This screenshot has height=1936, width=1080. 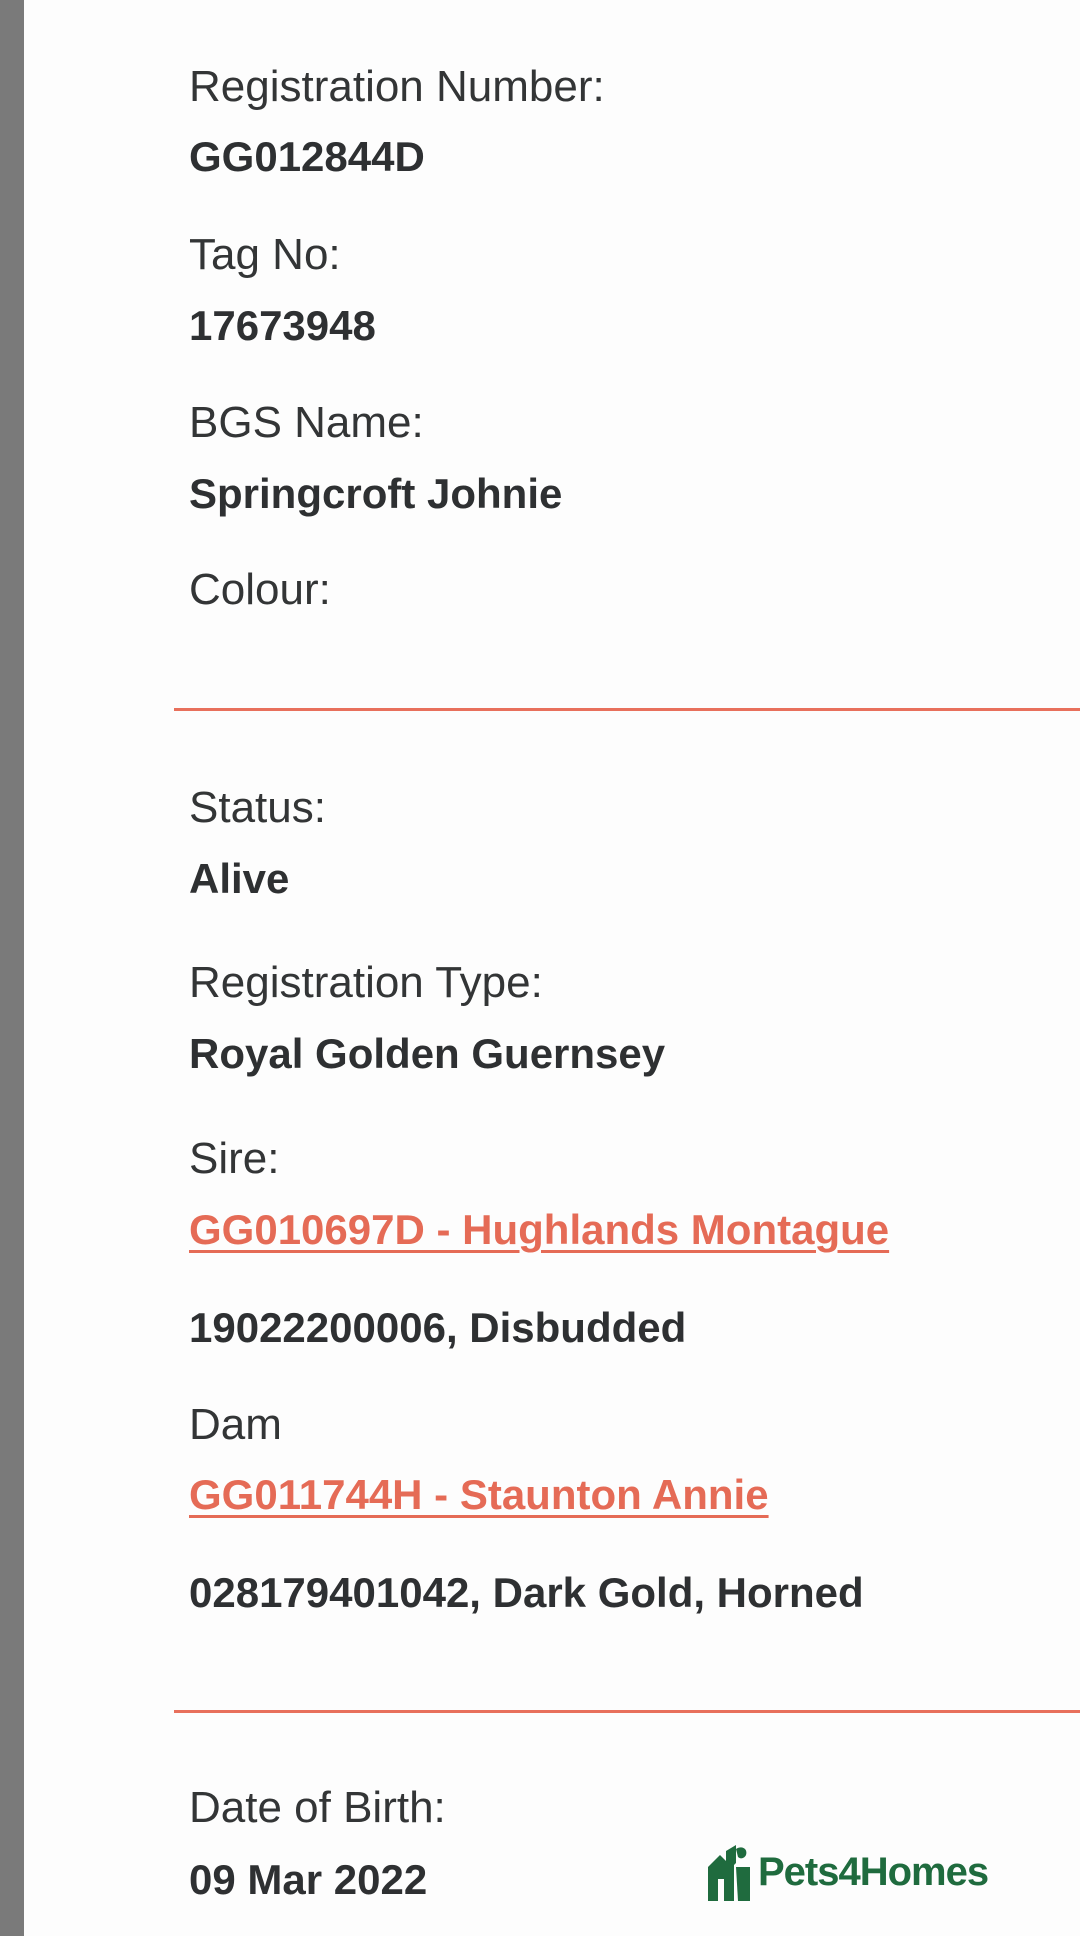 I want to click on left-edge-bar, so click(x=12, y=968).